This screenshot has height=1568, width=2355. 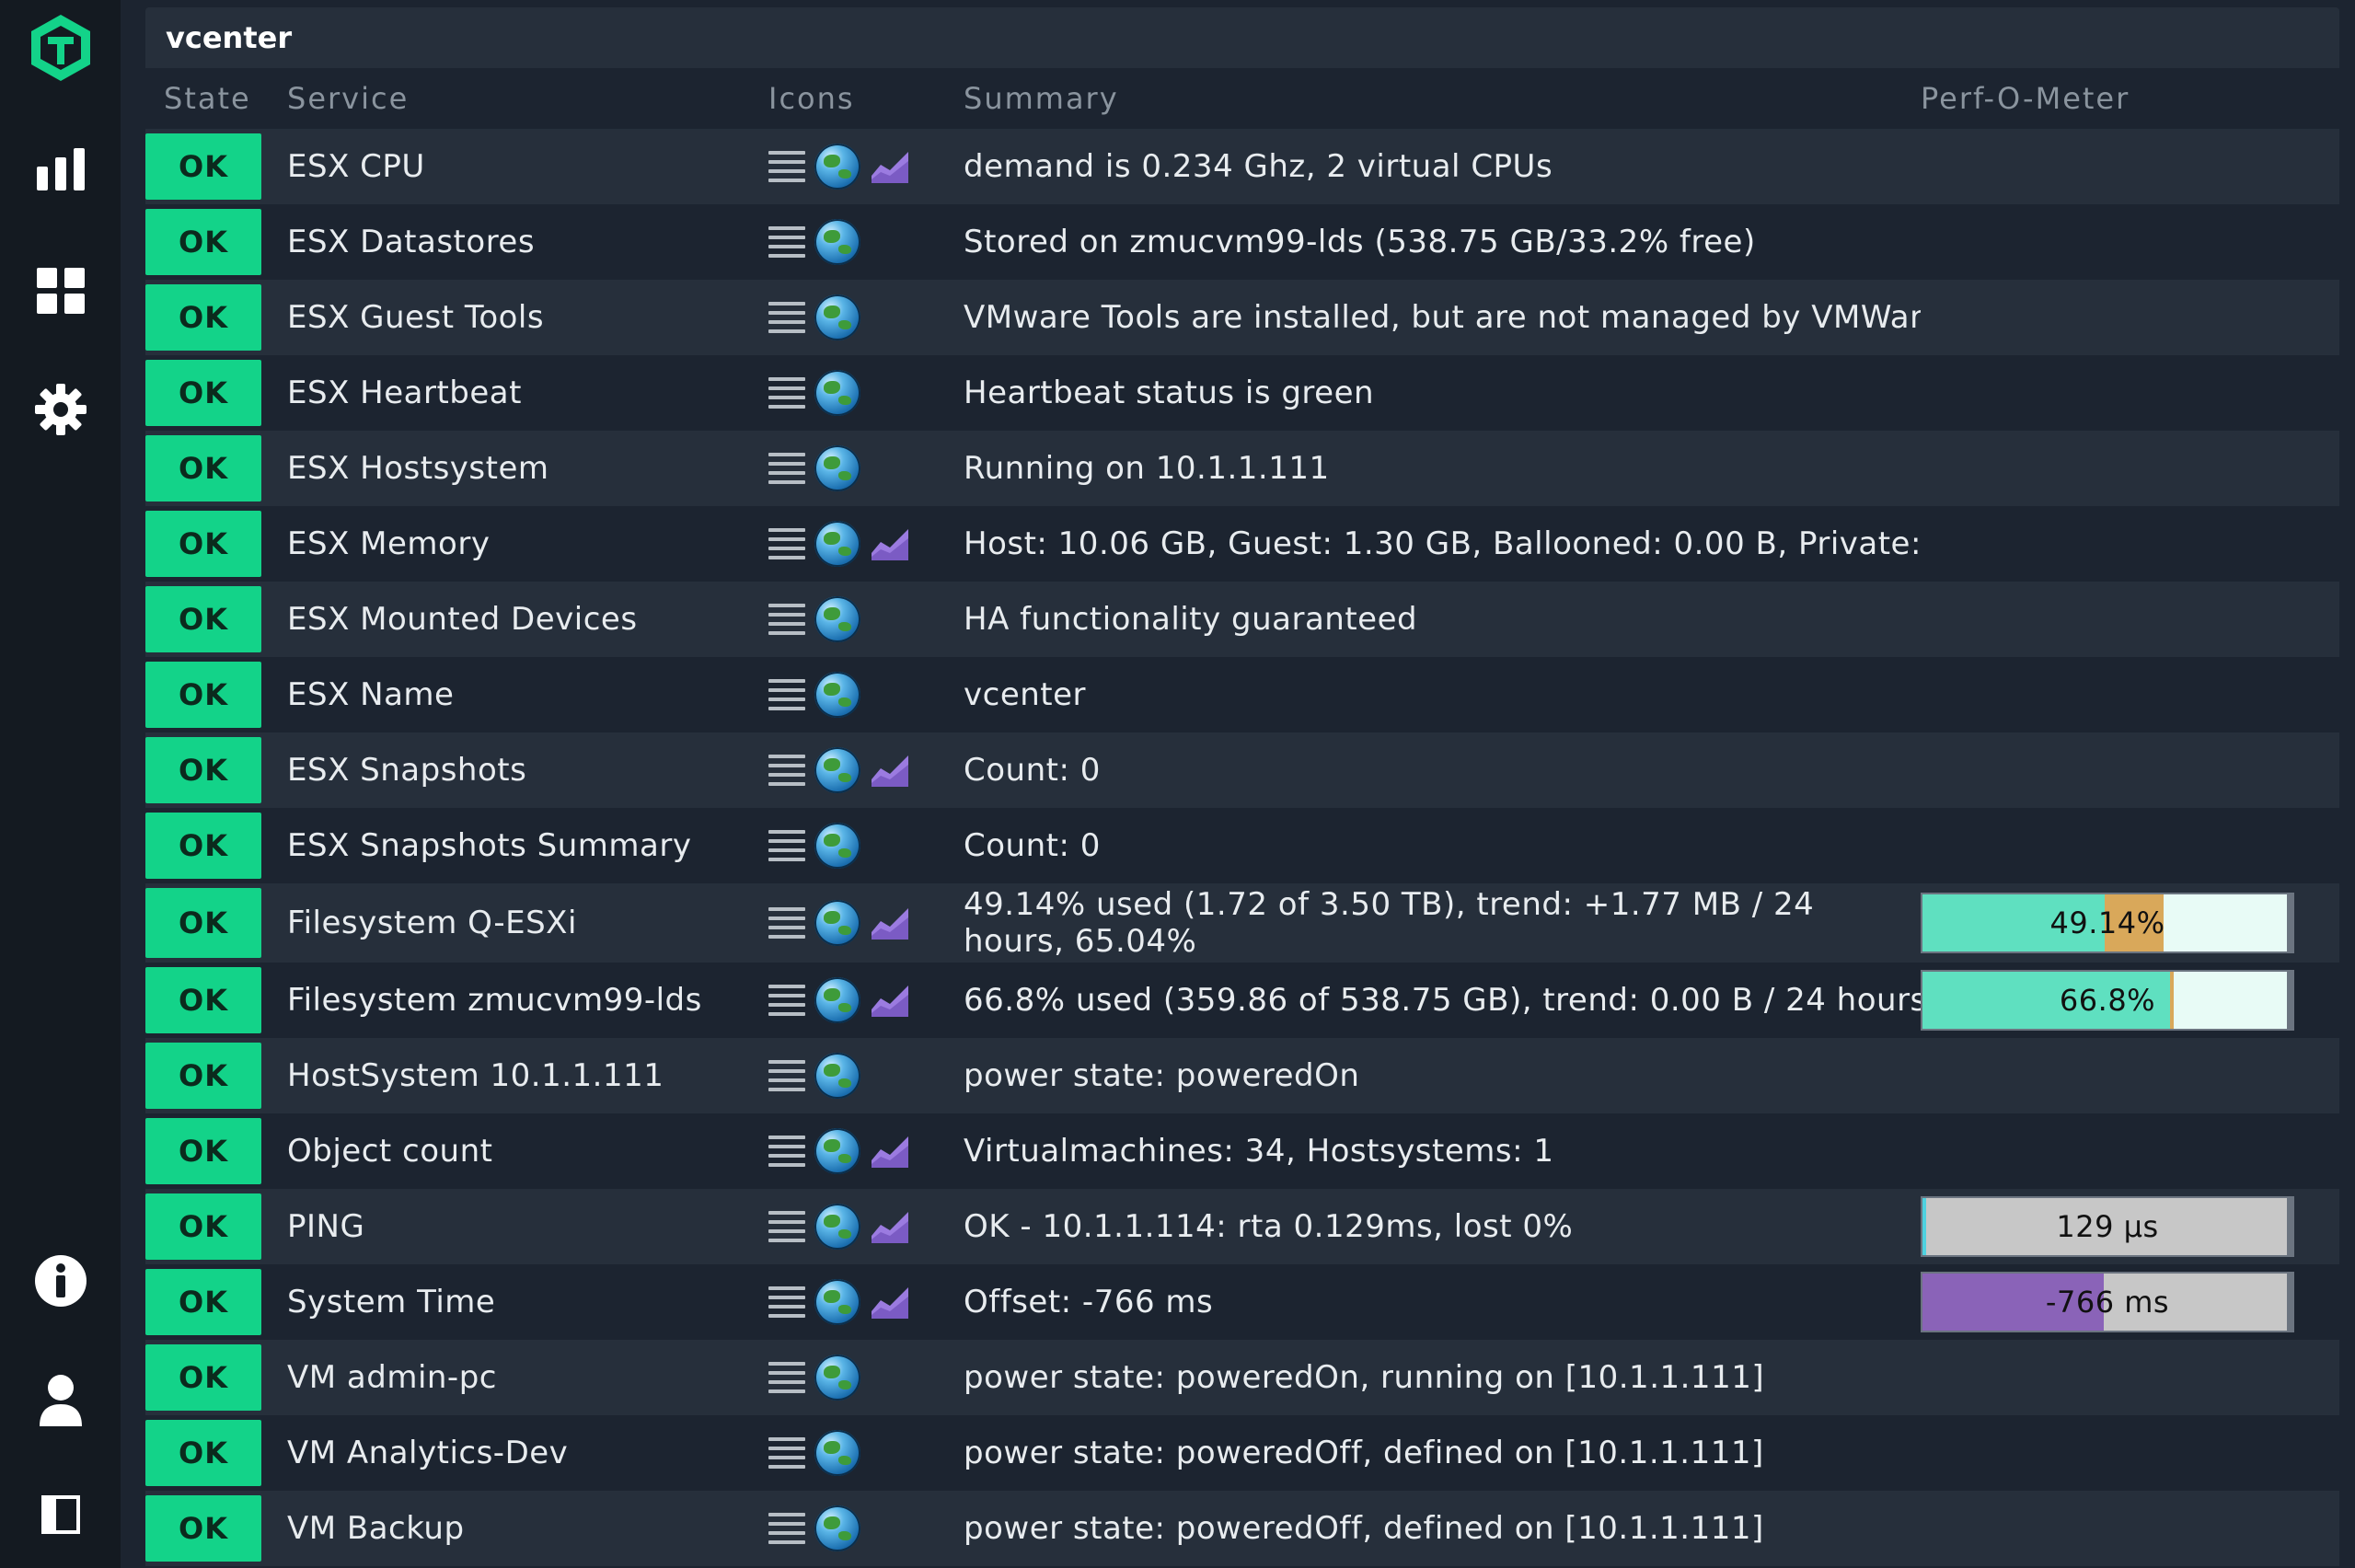 What do you see at coordinates (2107, 1302) in the screenshot?
I see `perf-o-meter: -766 ms` at bounding box center [2107, 1302].